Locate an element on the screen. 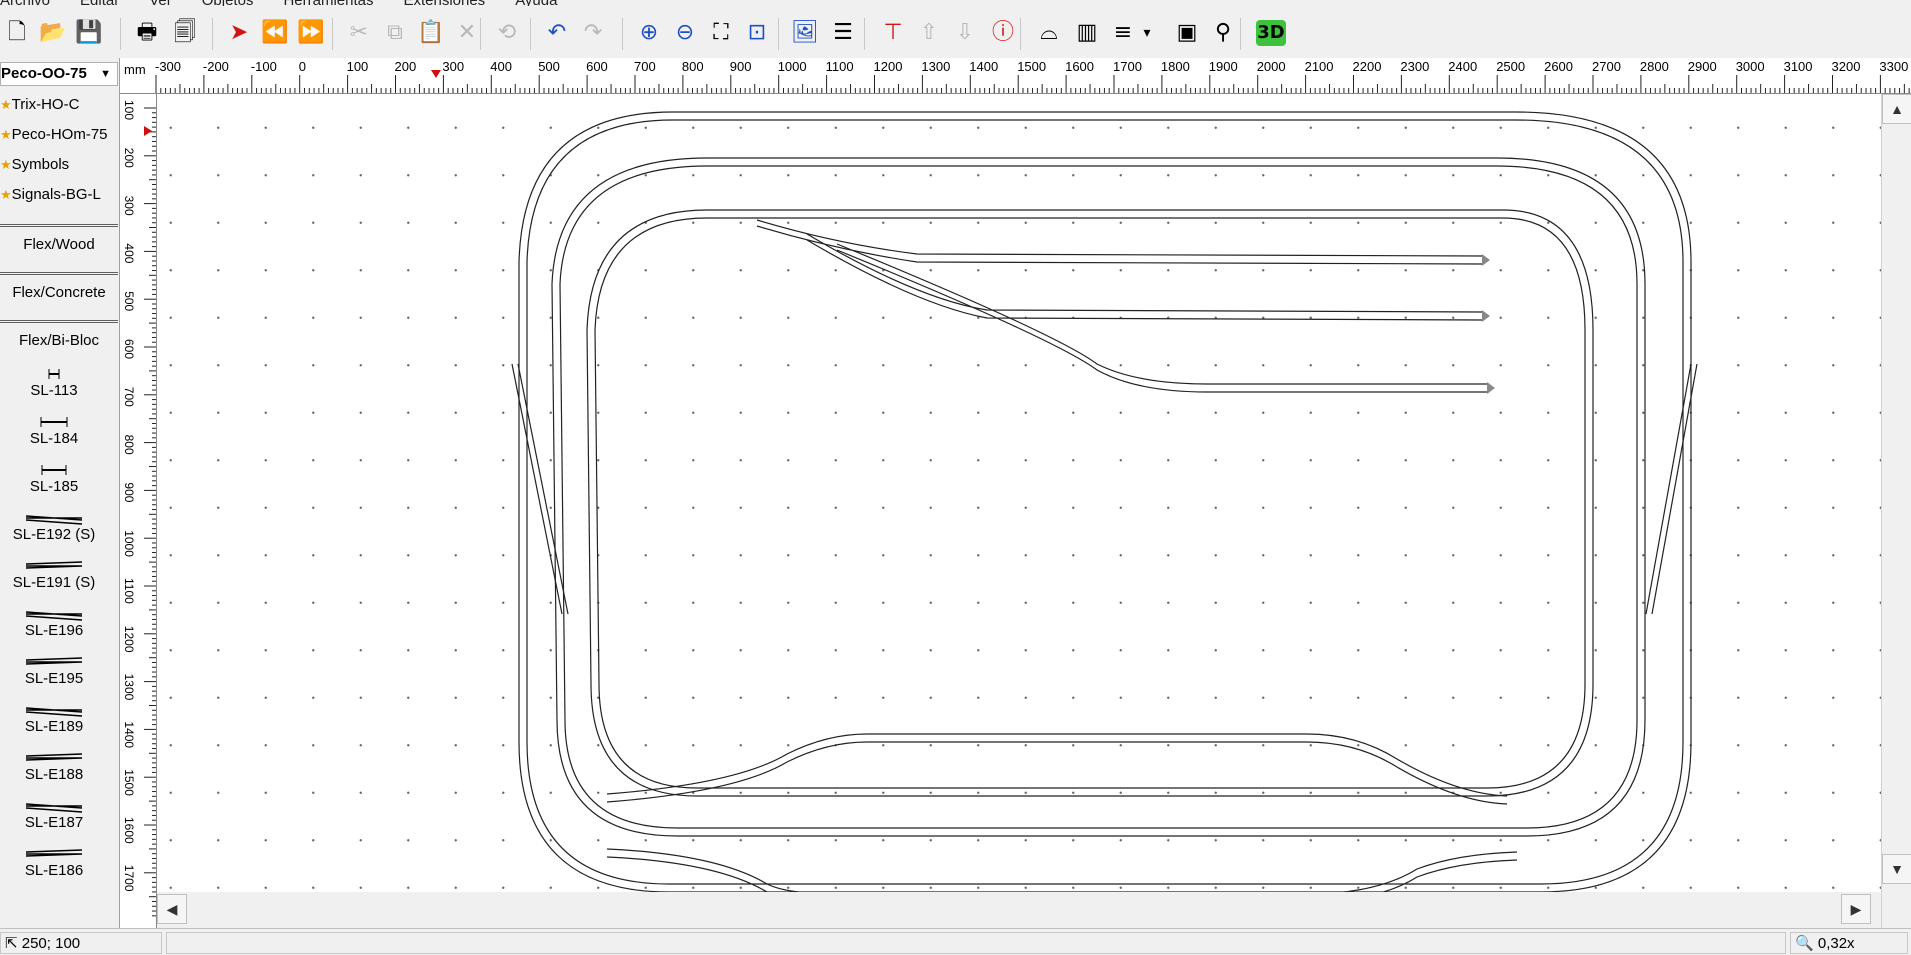 The height and width of the screenshot is (955, 1911). part-group-flex-bi-bloc: Flex/Bi-Bloc is located at coordinates (59, 337).